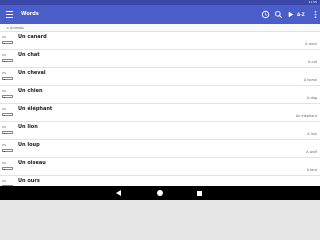  What do you see at coordinates (160, 167) in the screenshot?
I see `word-row: 0% Un oiseau A bird` at bounding box center [160, 167].